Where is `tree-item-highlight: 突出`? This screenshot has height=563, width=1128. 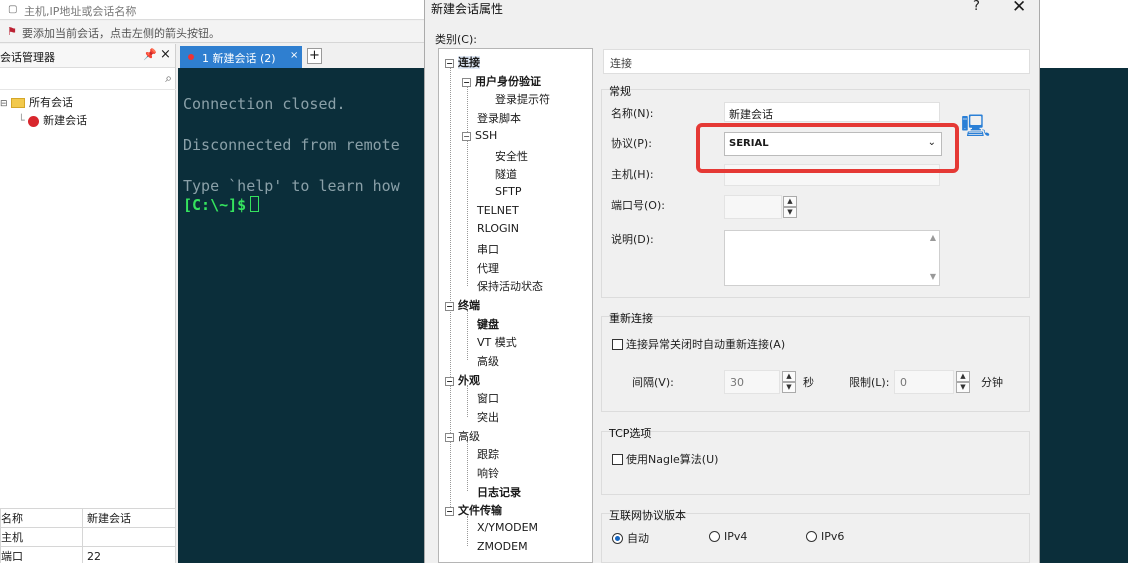 tree-item-highlight: 突出 is located at coordinates (488, 417).